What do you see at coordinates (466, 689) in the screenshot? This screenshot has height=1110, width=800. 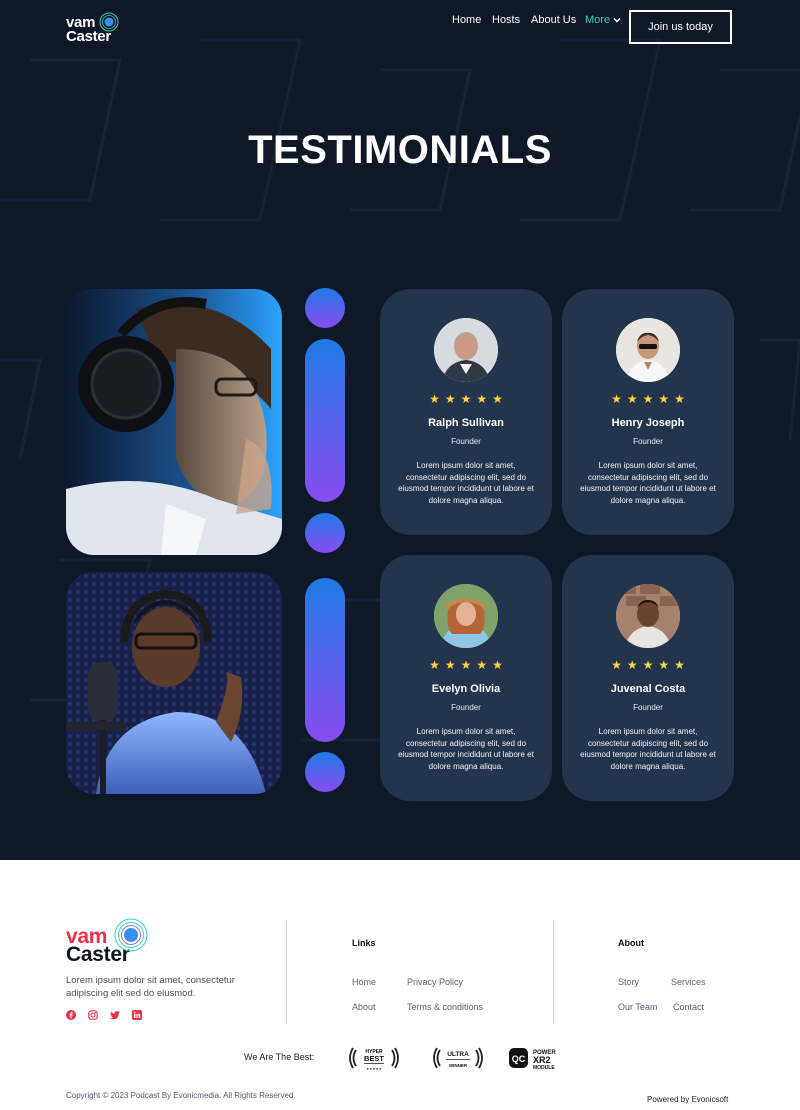 I see `testimonial-name: Evelyn Olivia` at bounding box center [466, 689].